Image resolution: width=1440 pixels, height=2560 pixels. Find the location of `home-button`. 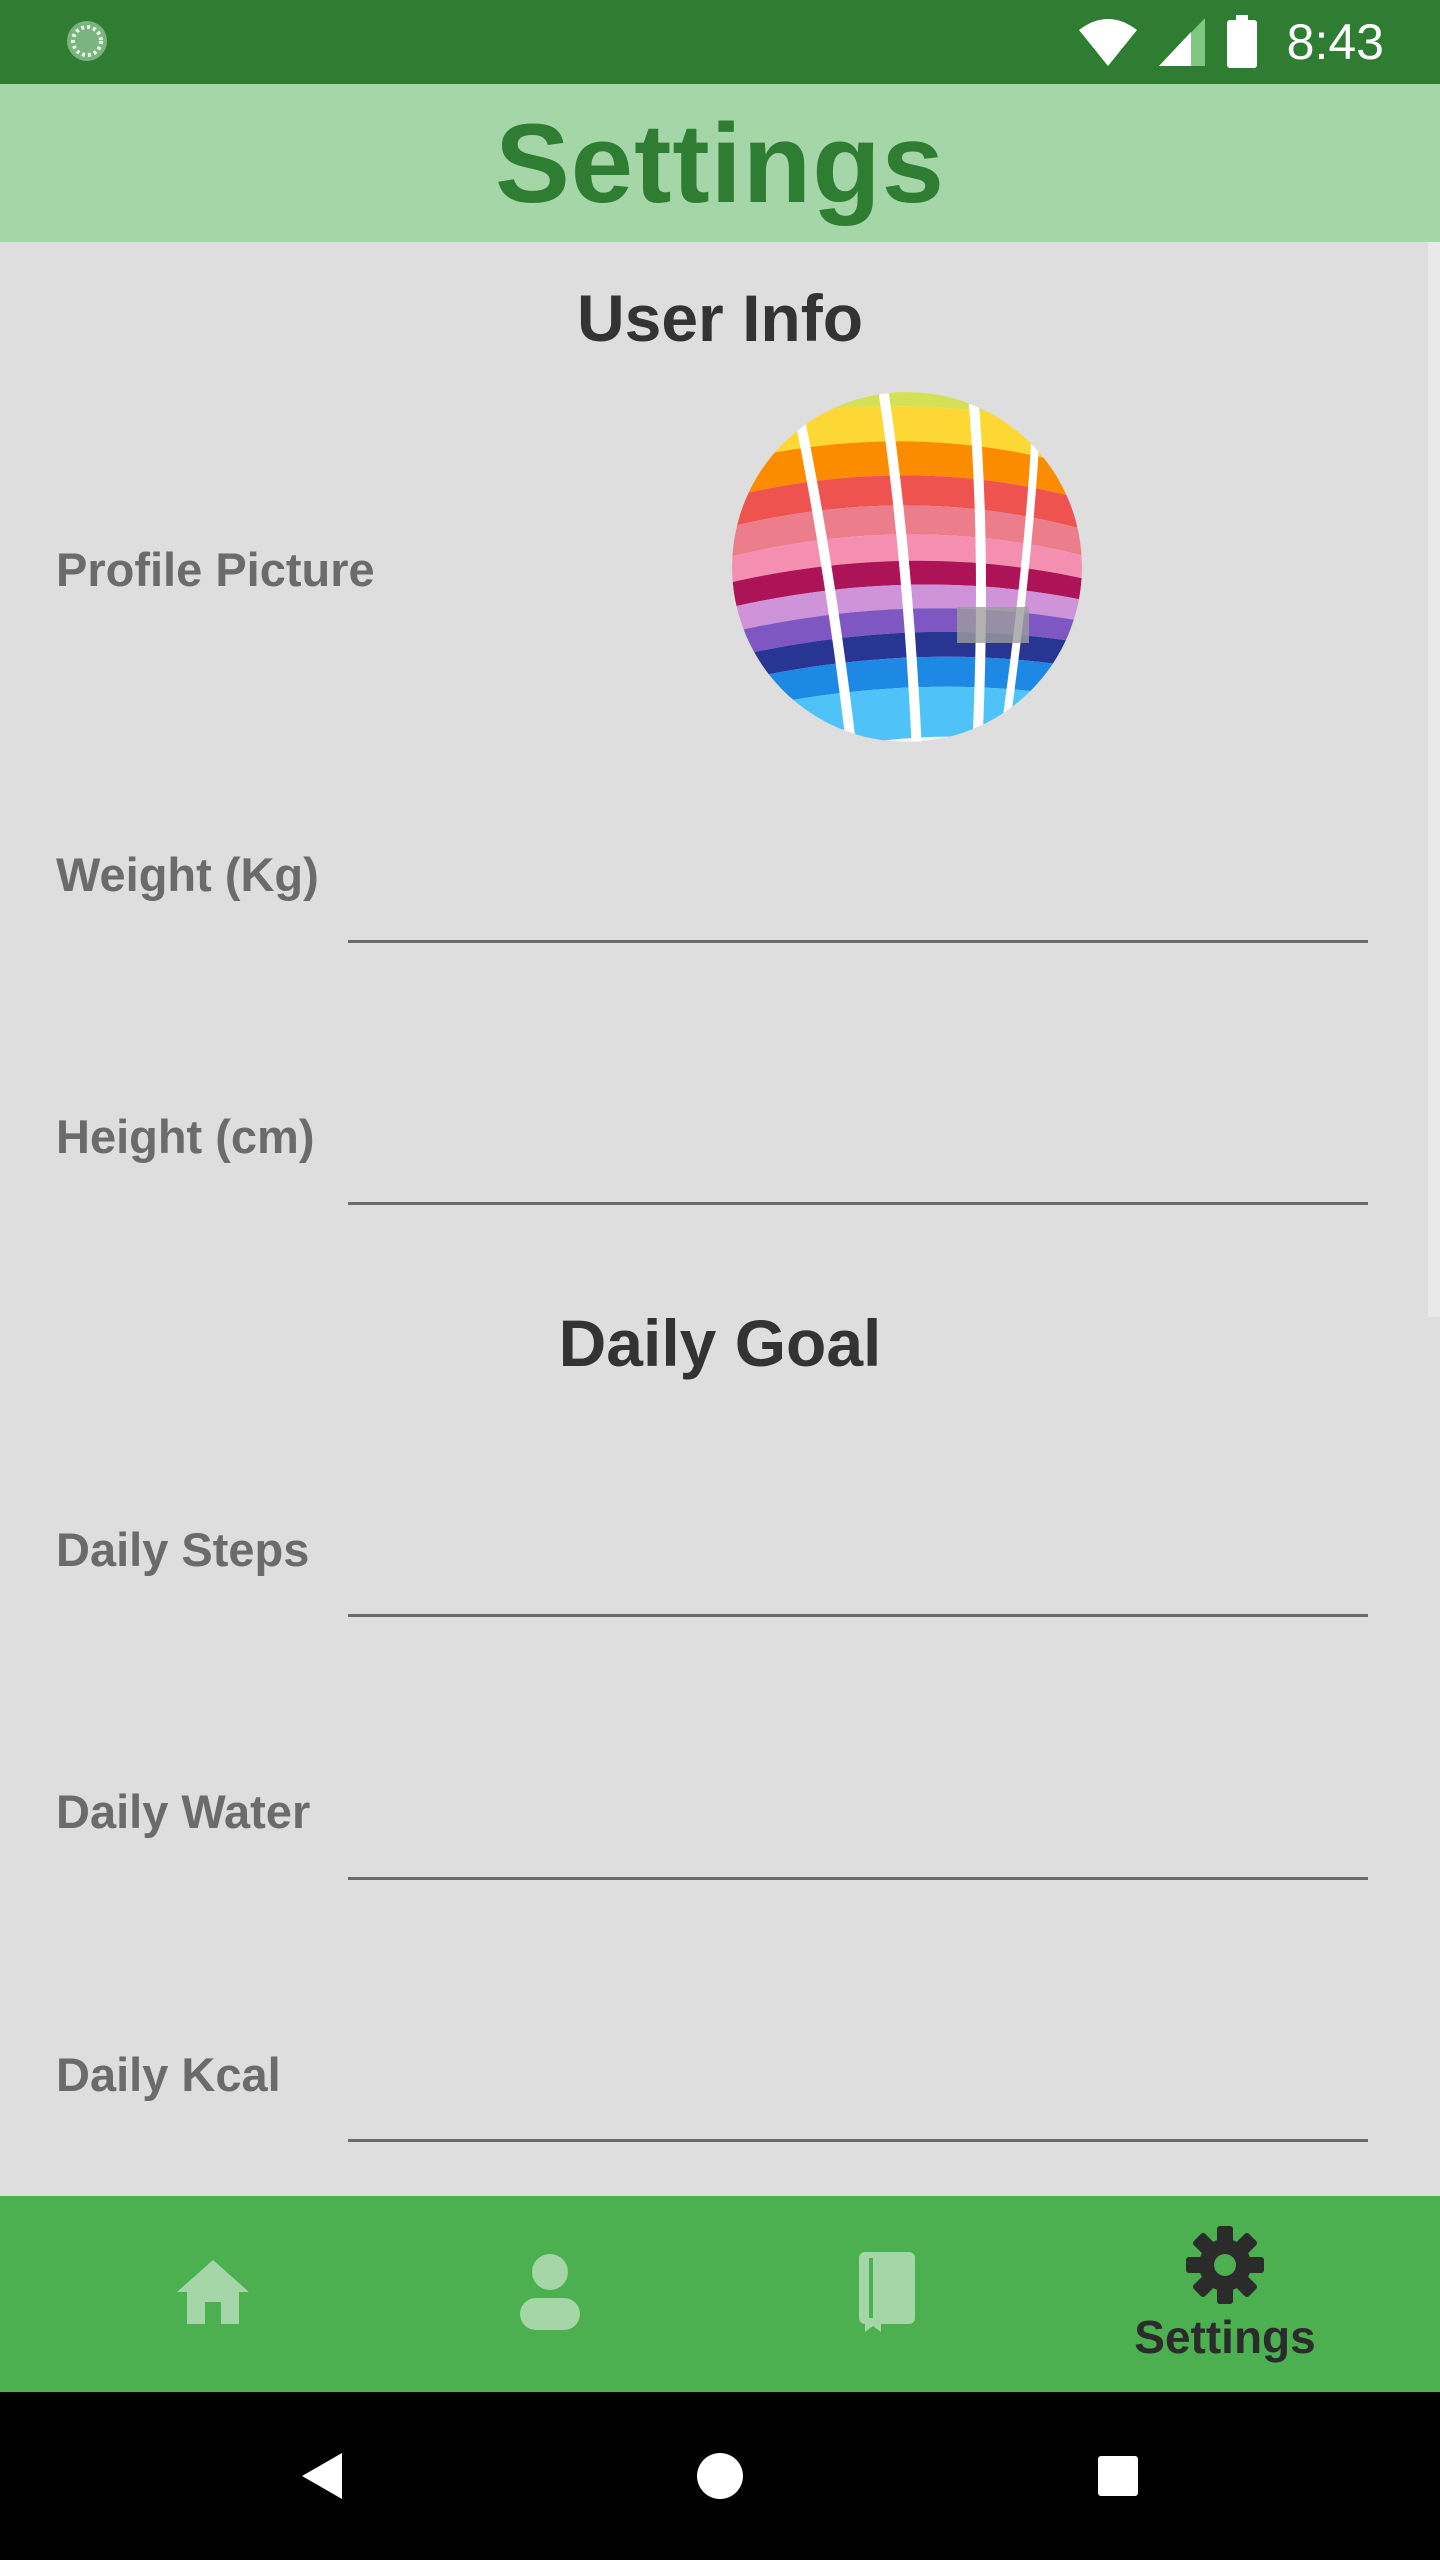

home-button is located at coordinates (720, 2476).